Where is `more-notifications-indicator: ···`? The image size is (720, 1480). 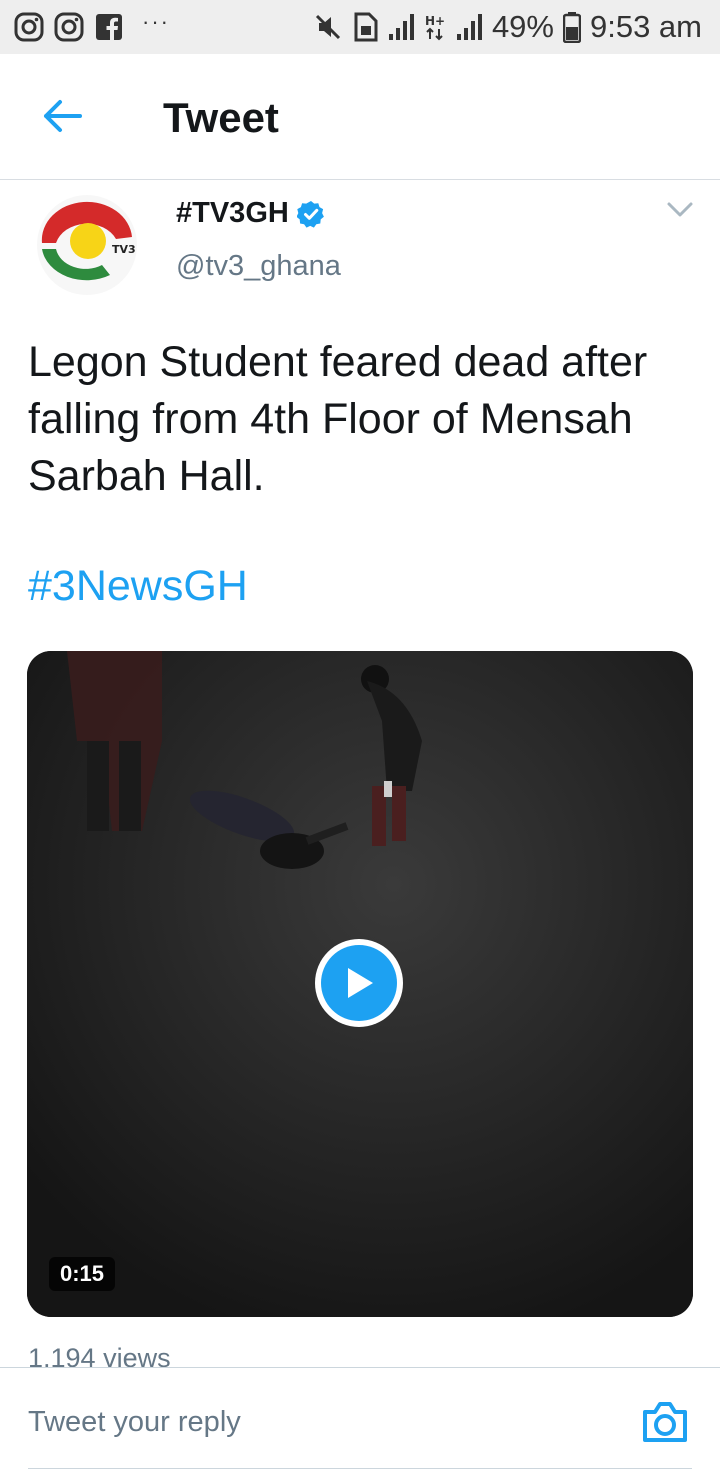 more-notifications-indicator: ··· is located at coordinates (156, 21).